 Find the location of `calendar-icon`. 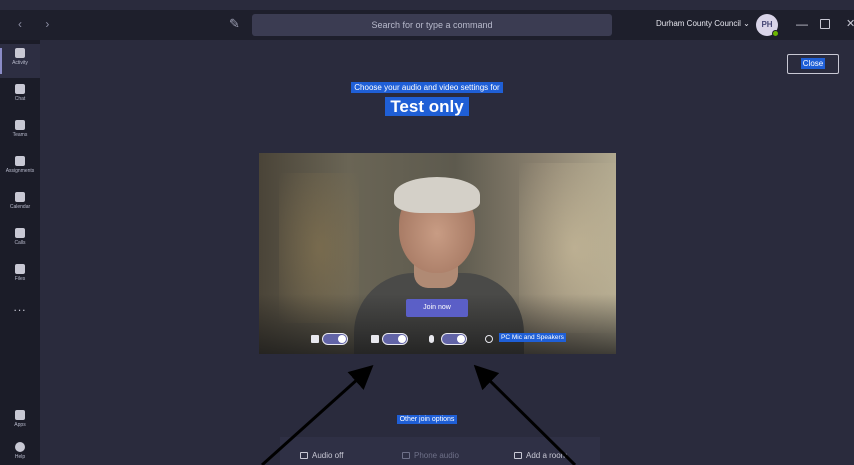

calendar-icon is located at coordinates (20, 197).